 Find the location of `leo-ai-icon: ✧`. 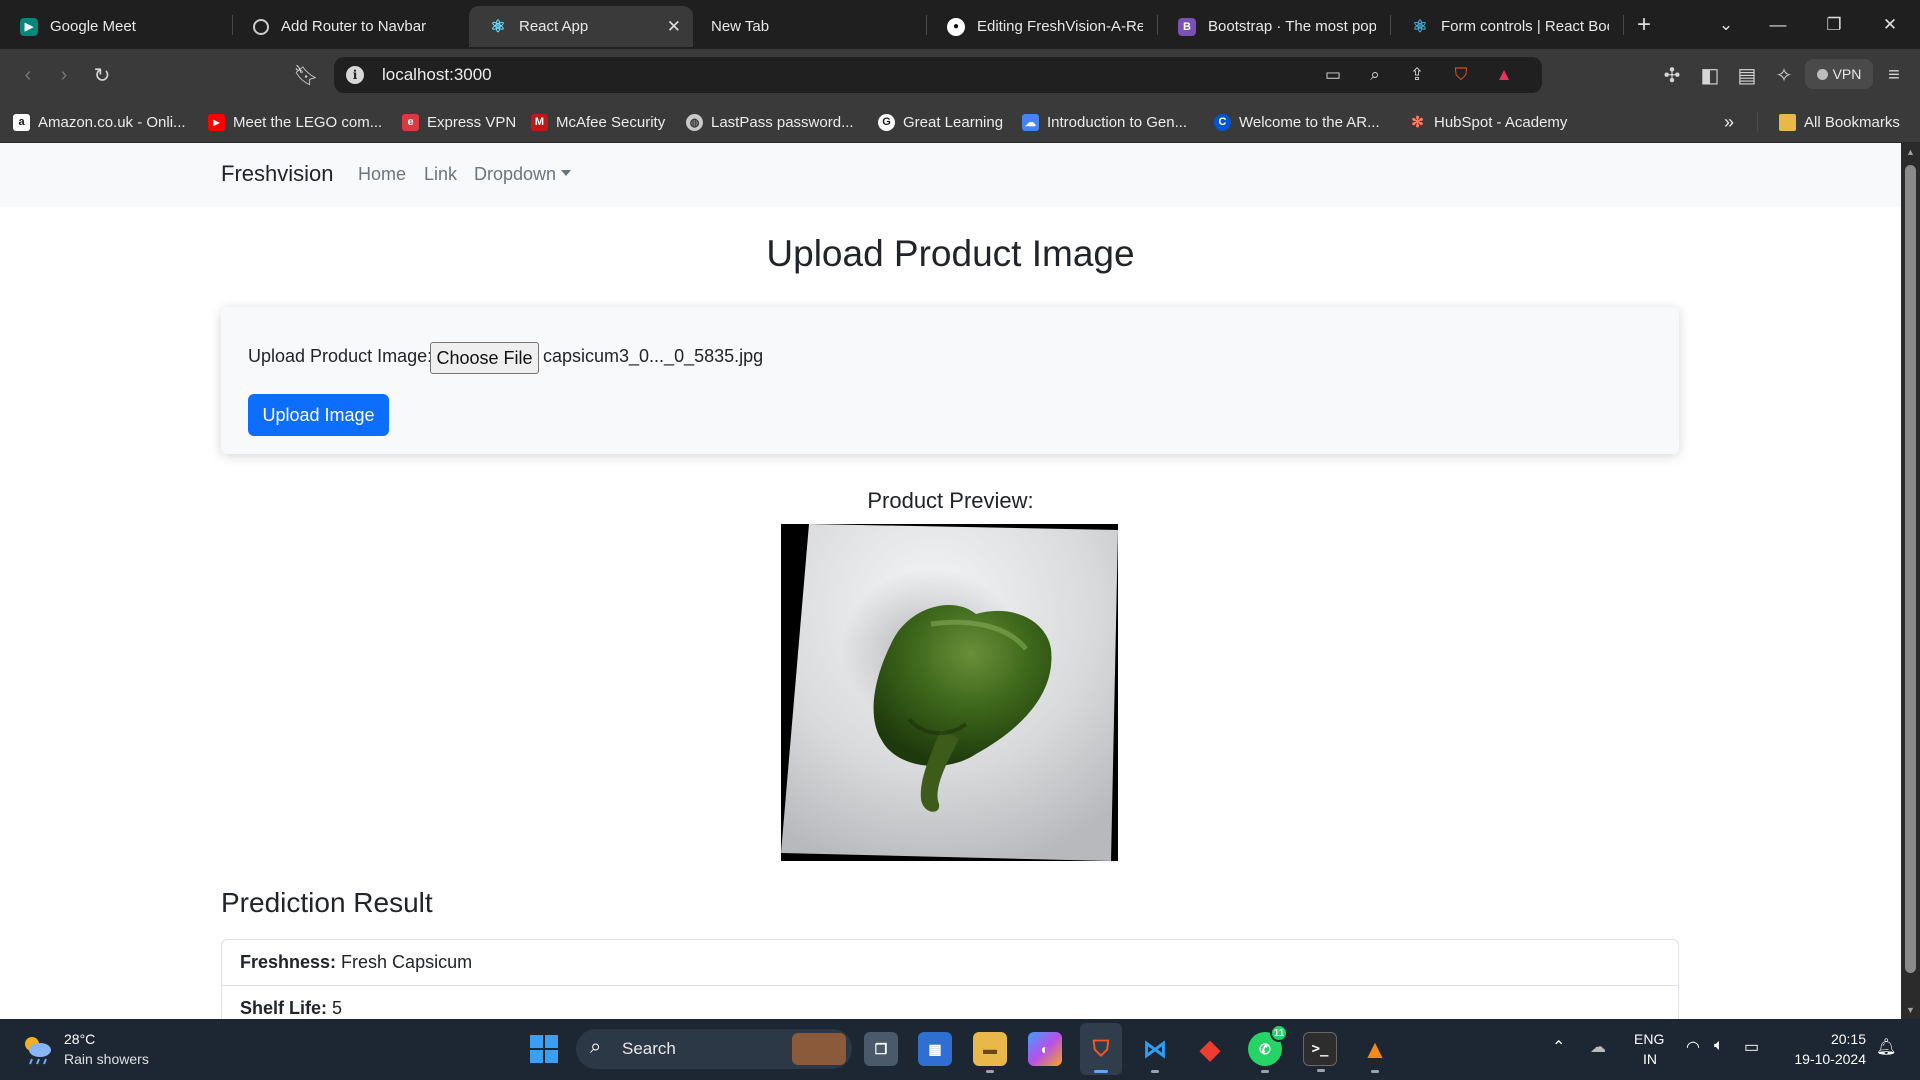

leo-ai-icon: ✧ is located at coordinates (1784, 75).